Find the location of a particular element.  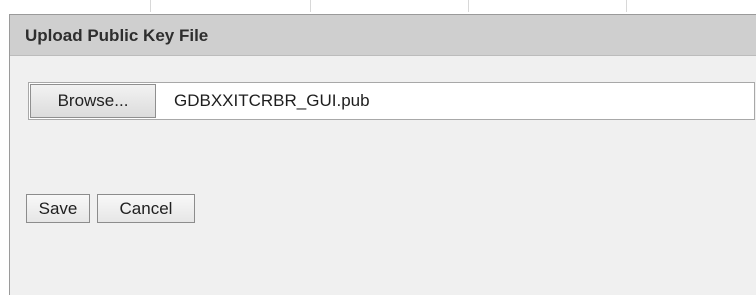

panel-title: Upload Public Key File is located at coordinates (117, 35).